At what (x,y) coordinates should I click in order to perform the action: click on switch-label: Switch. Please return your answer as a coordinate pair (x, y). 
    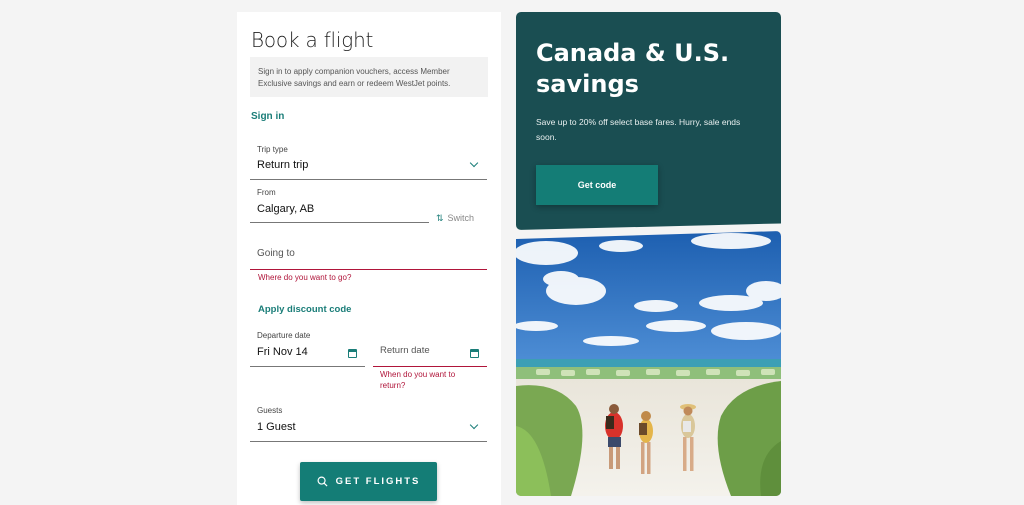
    Looking at the image, I should click on (461, 218).